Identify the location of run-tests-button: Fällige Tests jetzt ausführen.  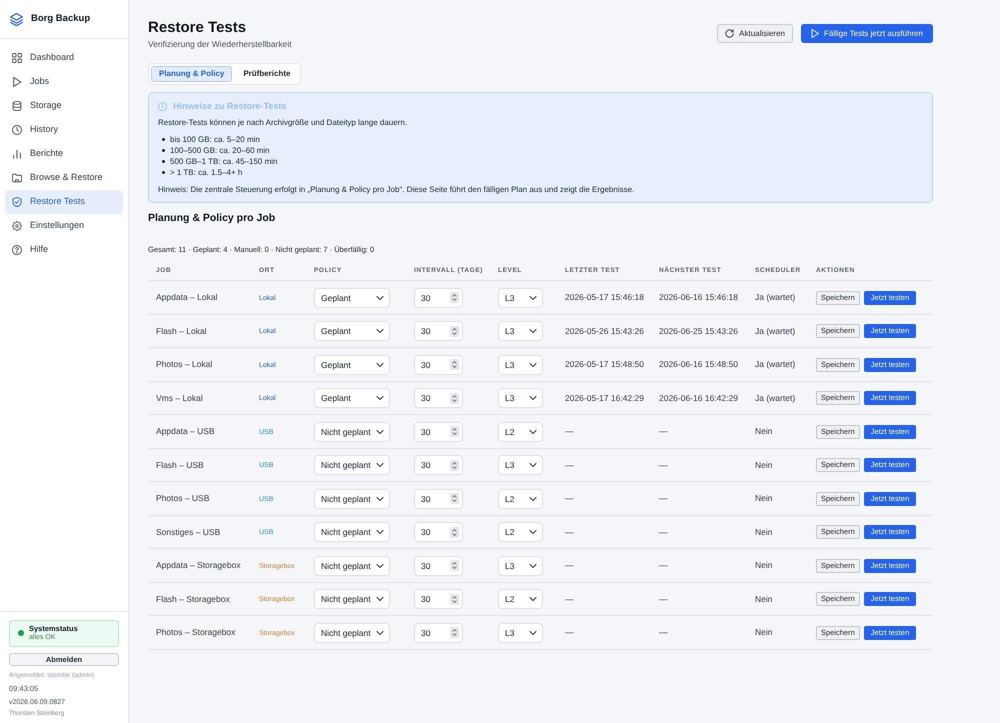
(866, 33).